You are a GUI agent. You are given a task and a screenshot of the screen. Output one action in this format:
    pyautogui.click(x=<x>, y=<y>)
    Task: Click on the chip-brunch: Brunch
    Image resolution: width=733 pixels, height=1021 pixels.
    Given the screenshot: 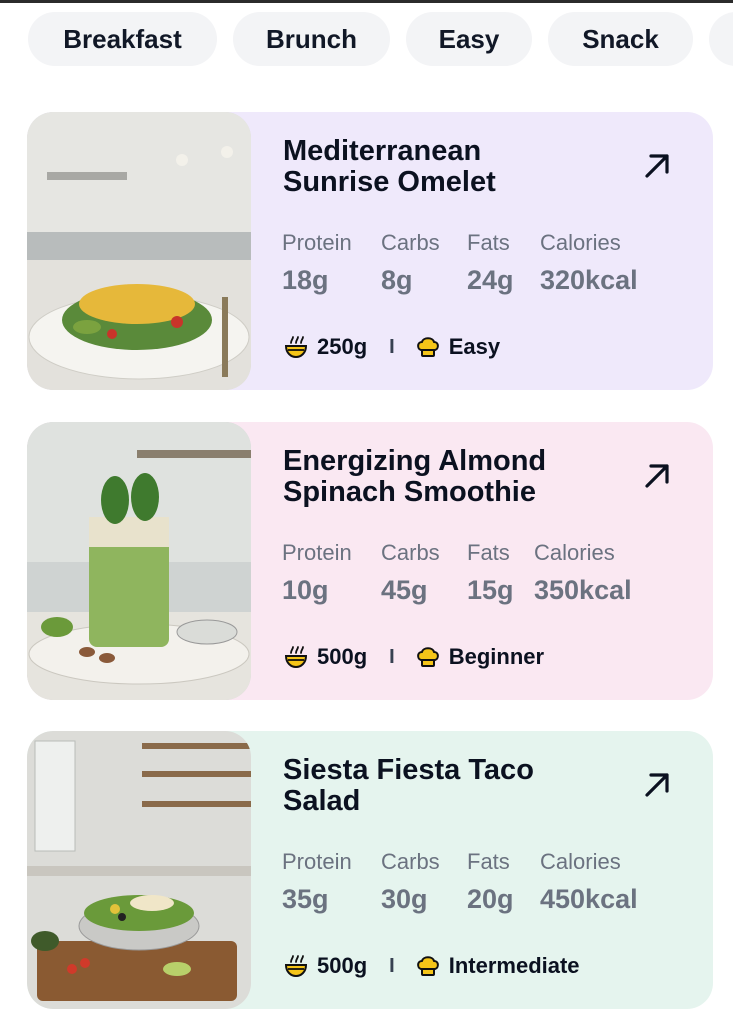 What is the action you would take?
    pyautogui.click(x=311, y=39)
    